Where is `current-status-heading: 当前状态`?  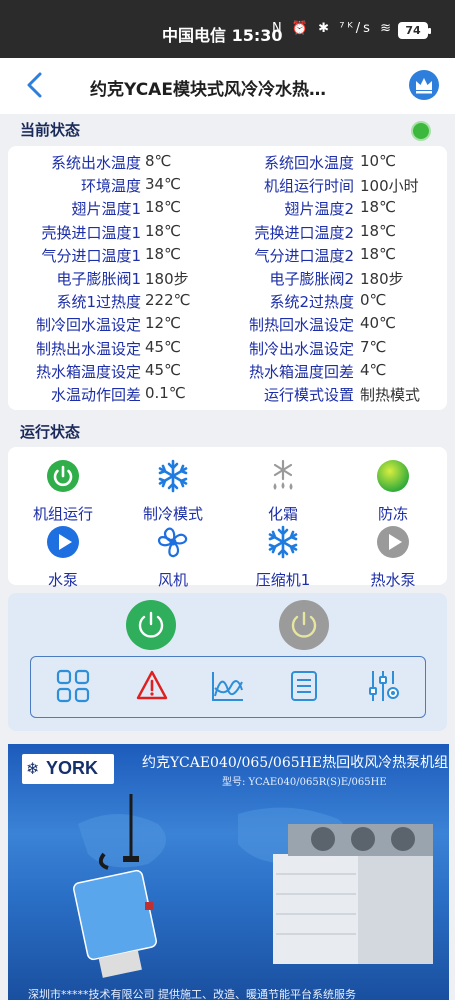 current-status-heading: 当前状态 is located at coordinates (50, 130).